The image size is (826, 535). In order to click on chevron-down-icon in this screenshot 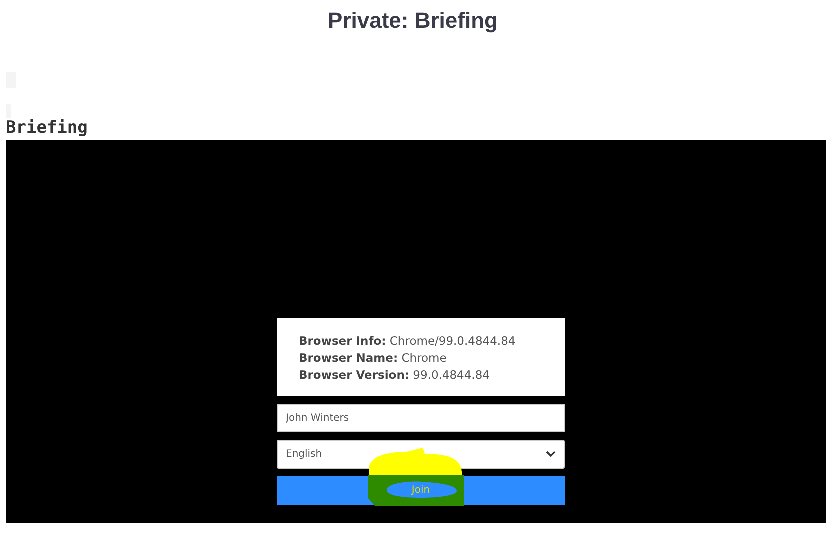, I will do `click(551, 454)`.